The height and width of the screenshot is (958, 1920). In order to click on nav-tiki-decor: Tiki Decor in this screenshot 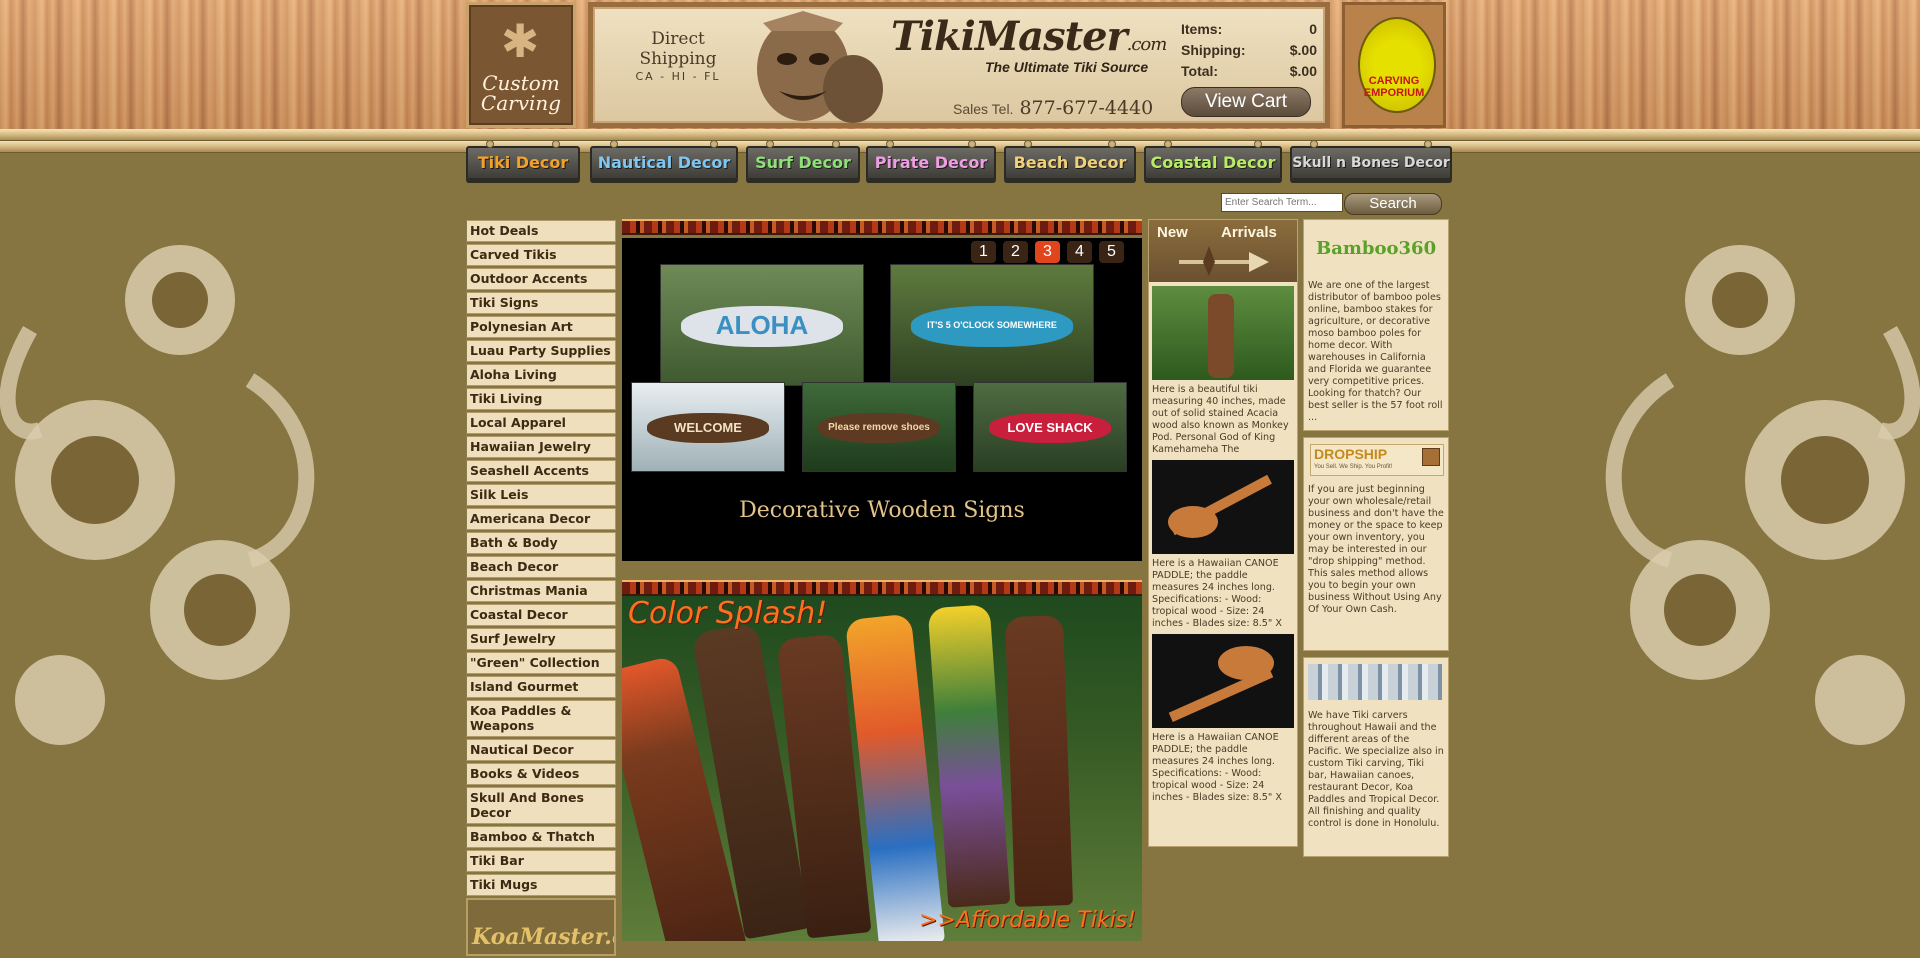, I will do `click(523, 160)`.